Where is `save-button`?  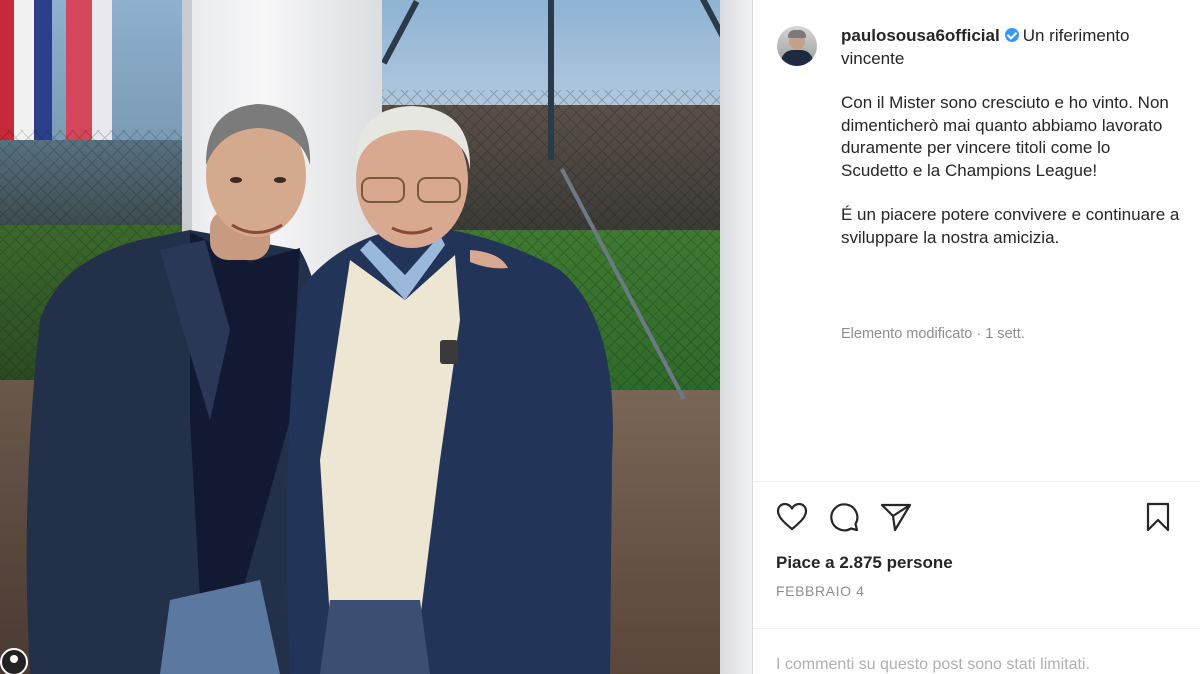
save-button is located at coordinates (1158, 517).